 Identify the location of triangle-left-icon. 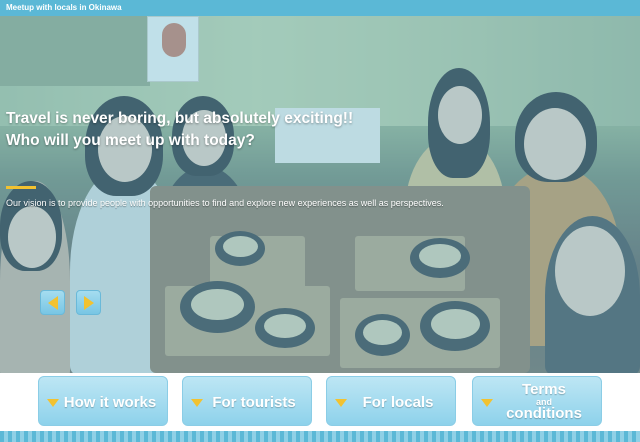
(53, 303).